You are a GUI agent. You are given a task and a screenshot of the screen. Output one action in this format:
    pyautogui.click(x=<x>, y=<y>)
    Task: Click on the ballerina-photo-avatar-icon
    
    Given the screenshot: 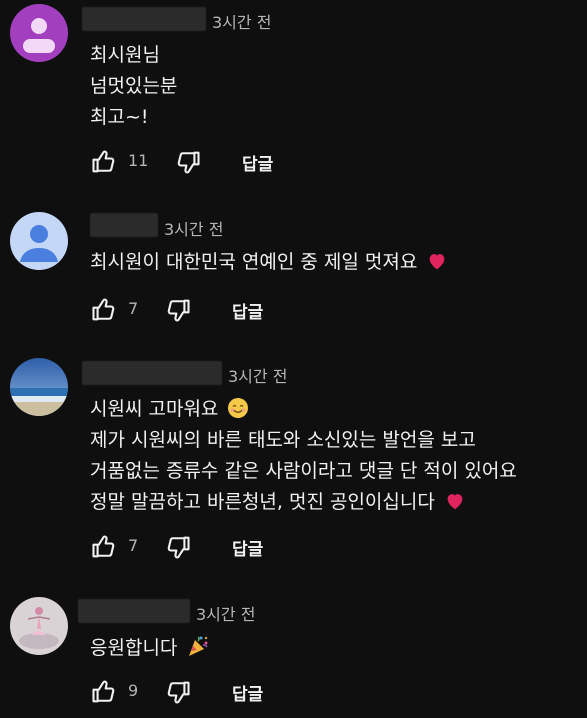 What is the action you would take?
    pyautogui.click(x=39, y=626)
    